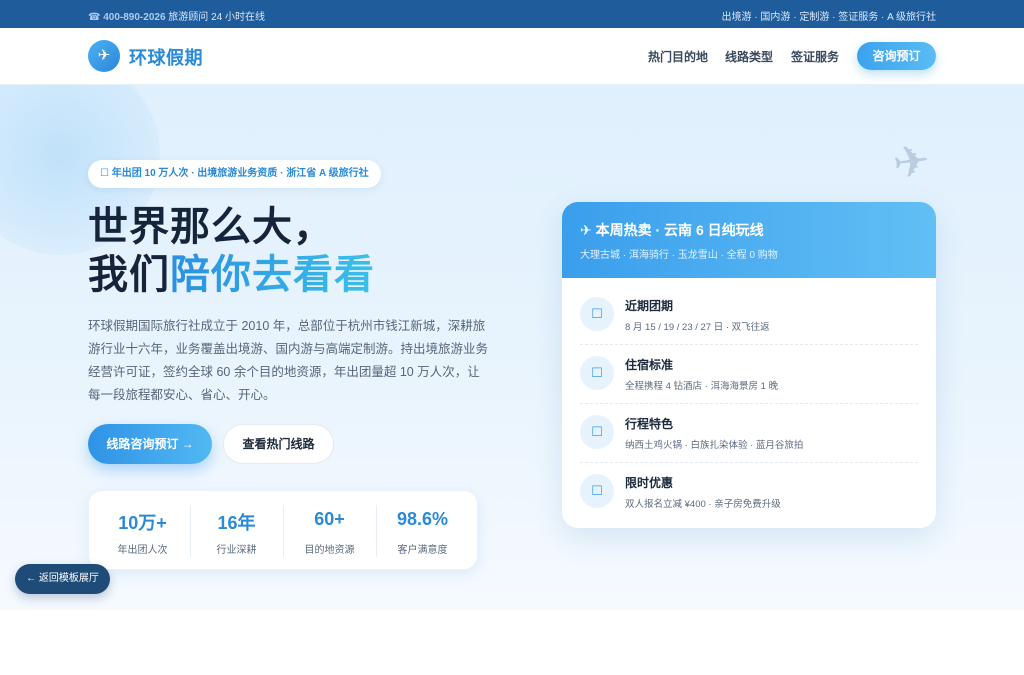  Describe the element at coordinates (678, 56) in the screenshot. I see `nav-link-destinations: 热门目的地` at that location.